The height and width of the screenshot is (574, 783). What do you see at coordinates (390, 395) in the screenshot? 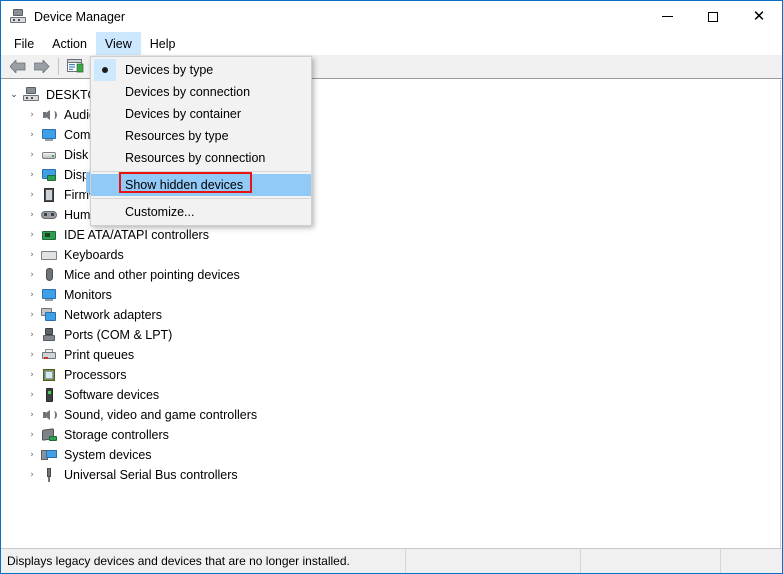
I see `tree-item-software-devices: › Software devices` at bounding box center [390, 395].